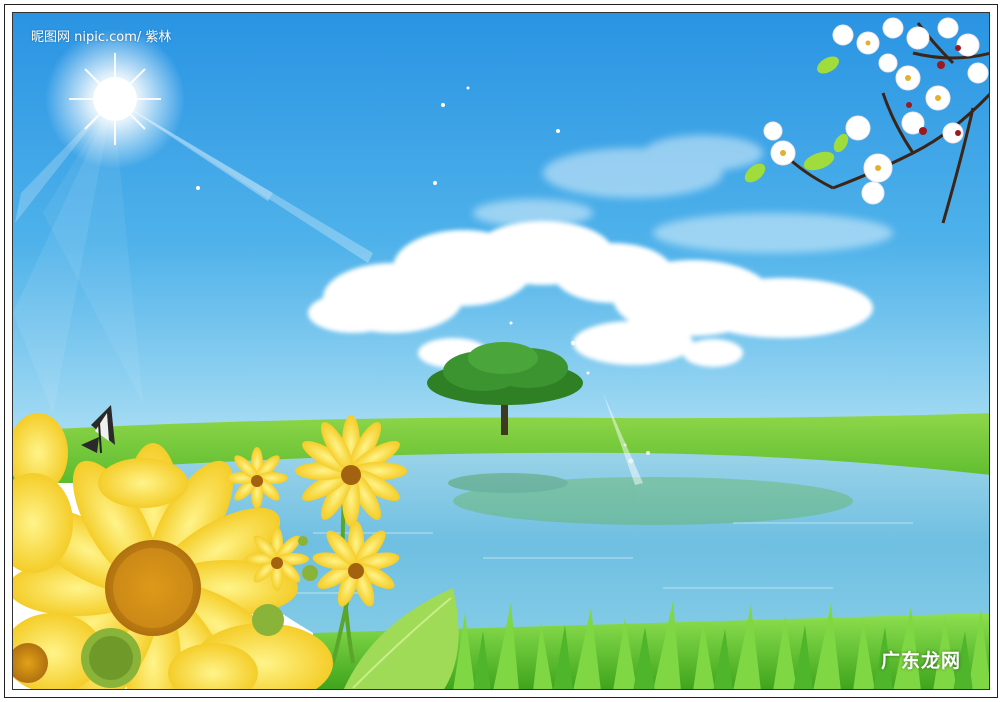 The height and width of the screenshot is (702, 1002). Describe the element at coordinates (101, 37) in the screenshot. I see `watermark-top-left: 昵图网 nipic.com/ 紫林` at that location.